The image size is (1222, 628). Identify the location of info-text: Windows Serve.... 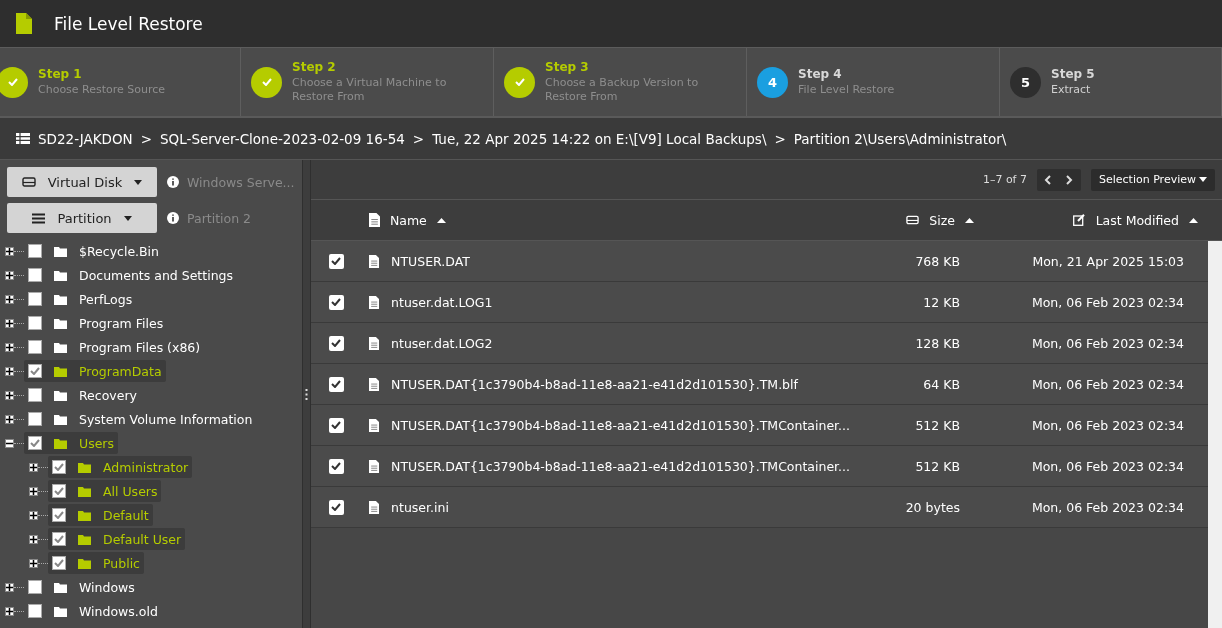
(241, 182).